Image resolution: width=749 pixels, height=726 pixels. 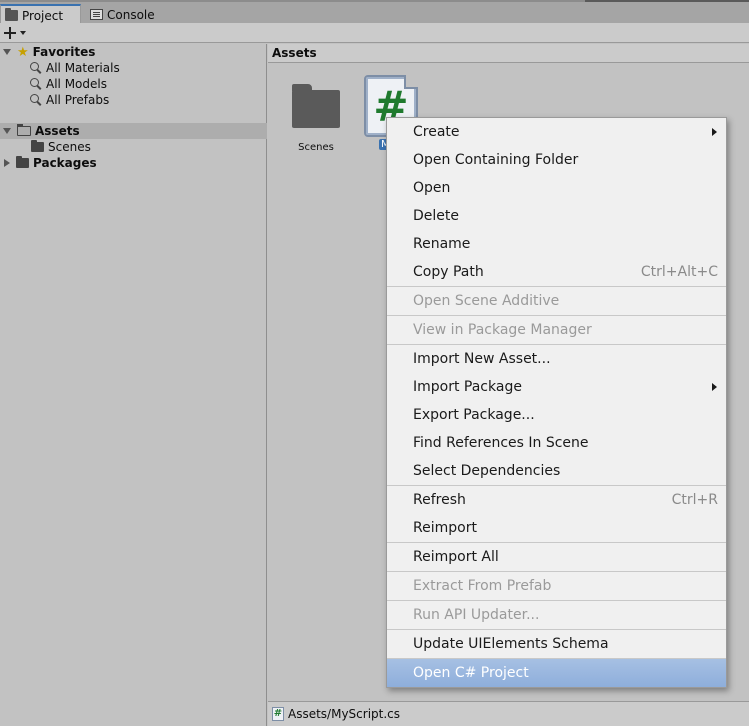 I want to click on menu-item-copy-path: Copy Path Ctrl+Alt+C, so click(x=556, y=272).